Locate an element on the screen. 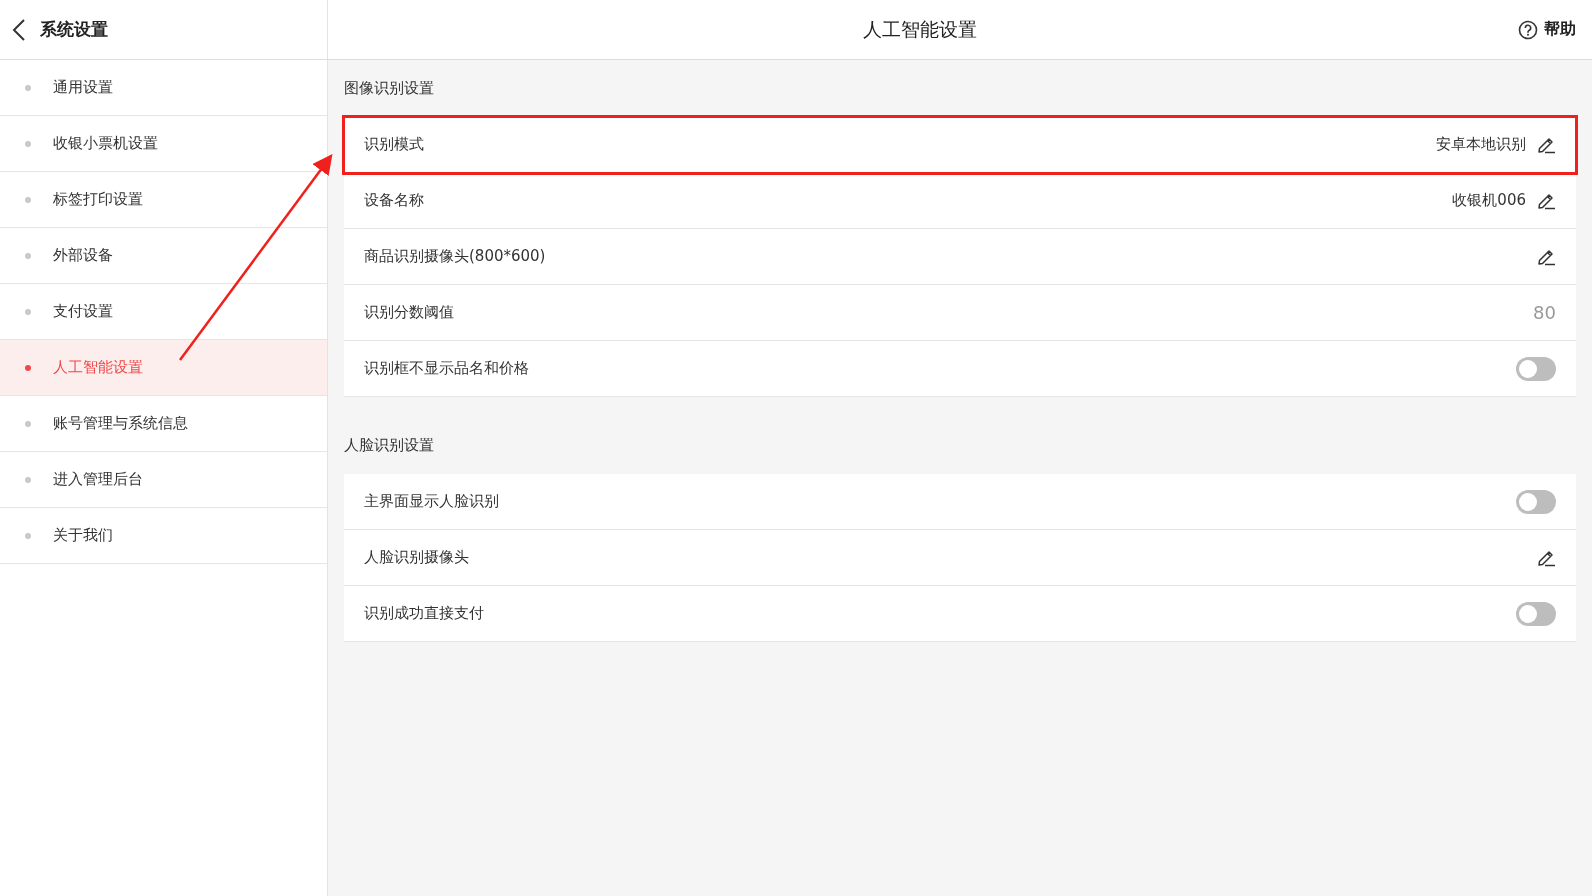 Image resolution: width=1592 pixels, height=896 pixels. back-button is located at coordinates (19, 29).